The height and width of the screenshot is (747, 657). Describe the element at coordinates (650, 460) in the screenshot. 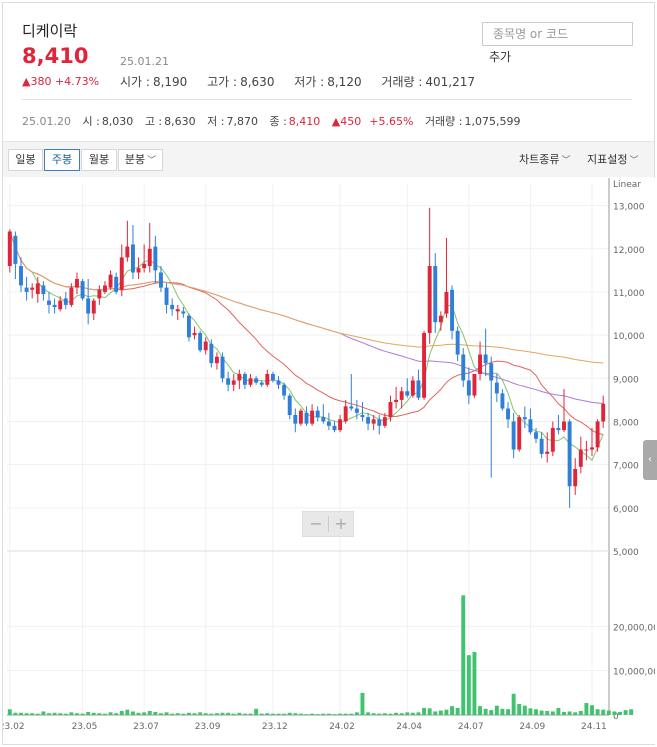

I see `side-panel-toggle: ‹` at that location.